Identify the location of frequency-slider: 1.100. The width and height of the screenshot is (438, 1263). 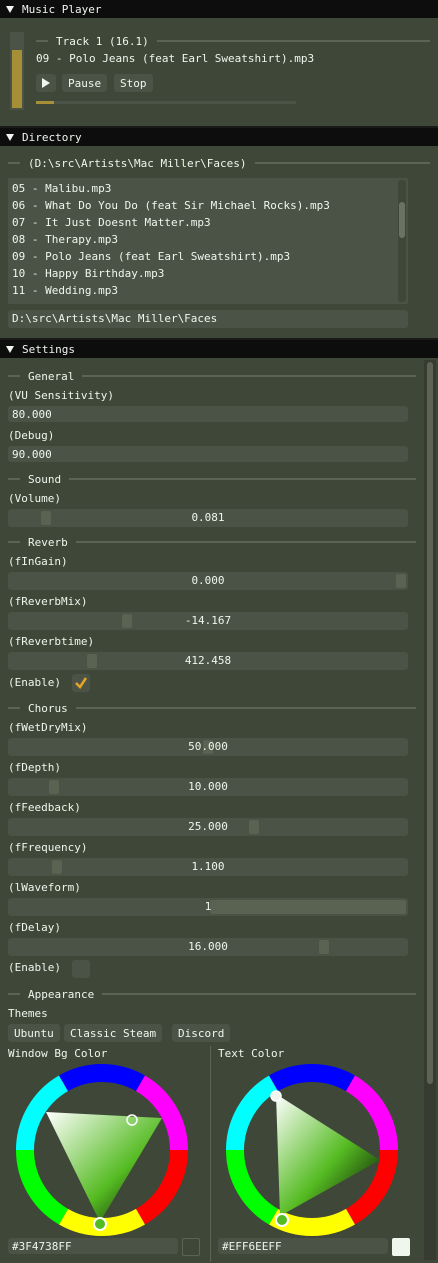
(208, 867).